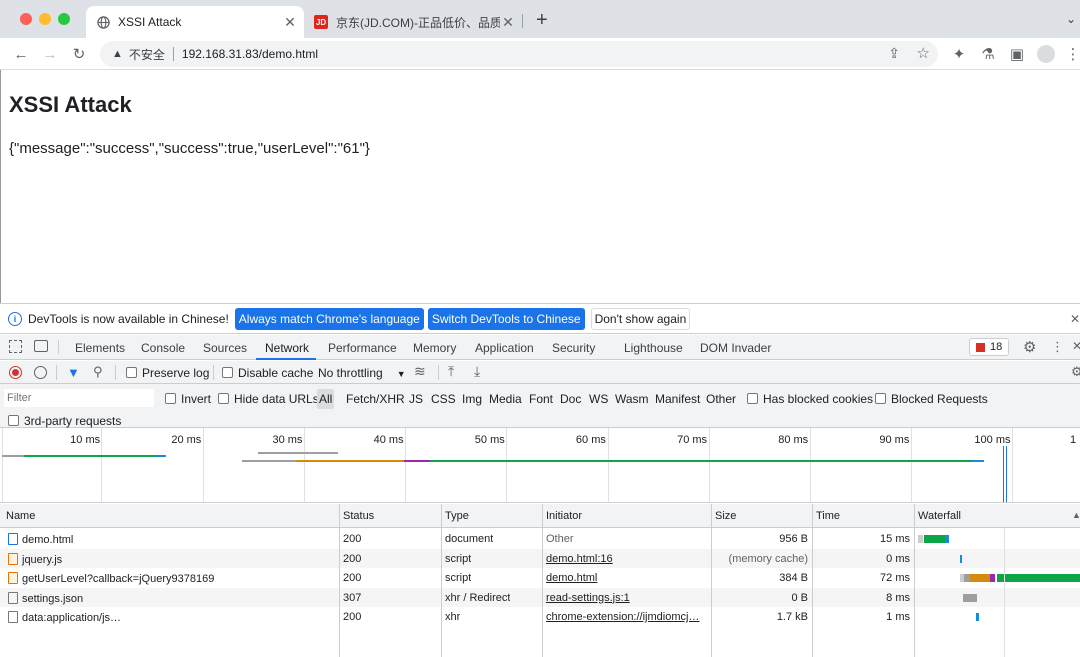 Image resolution: width=1080 pixels, height=657 pixels. Describe the element at coordinates (457, 516) in the screenshot. I see `col-type-header: Type` at that location.